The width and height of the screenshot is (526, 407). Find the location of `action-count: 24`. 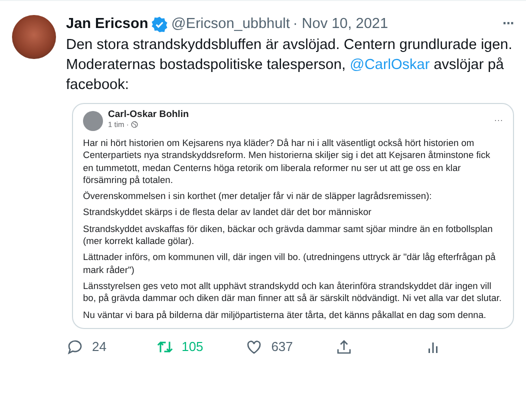

action-count: 24 is located at coordinates (99, 346).